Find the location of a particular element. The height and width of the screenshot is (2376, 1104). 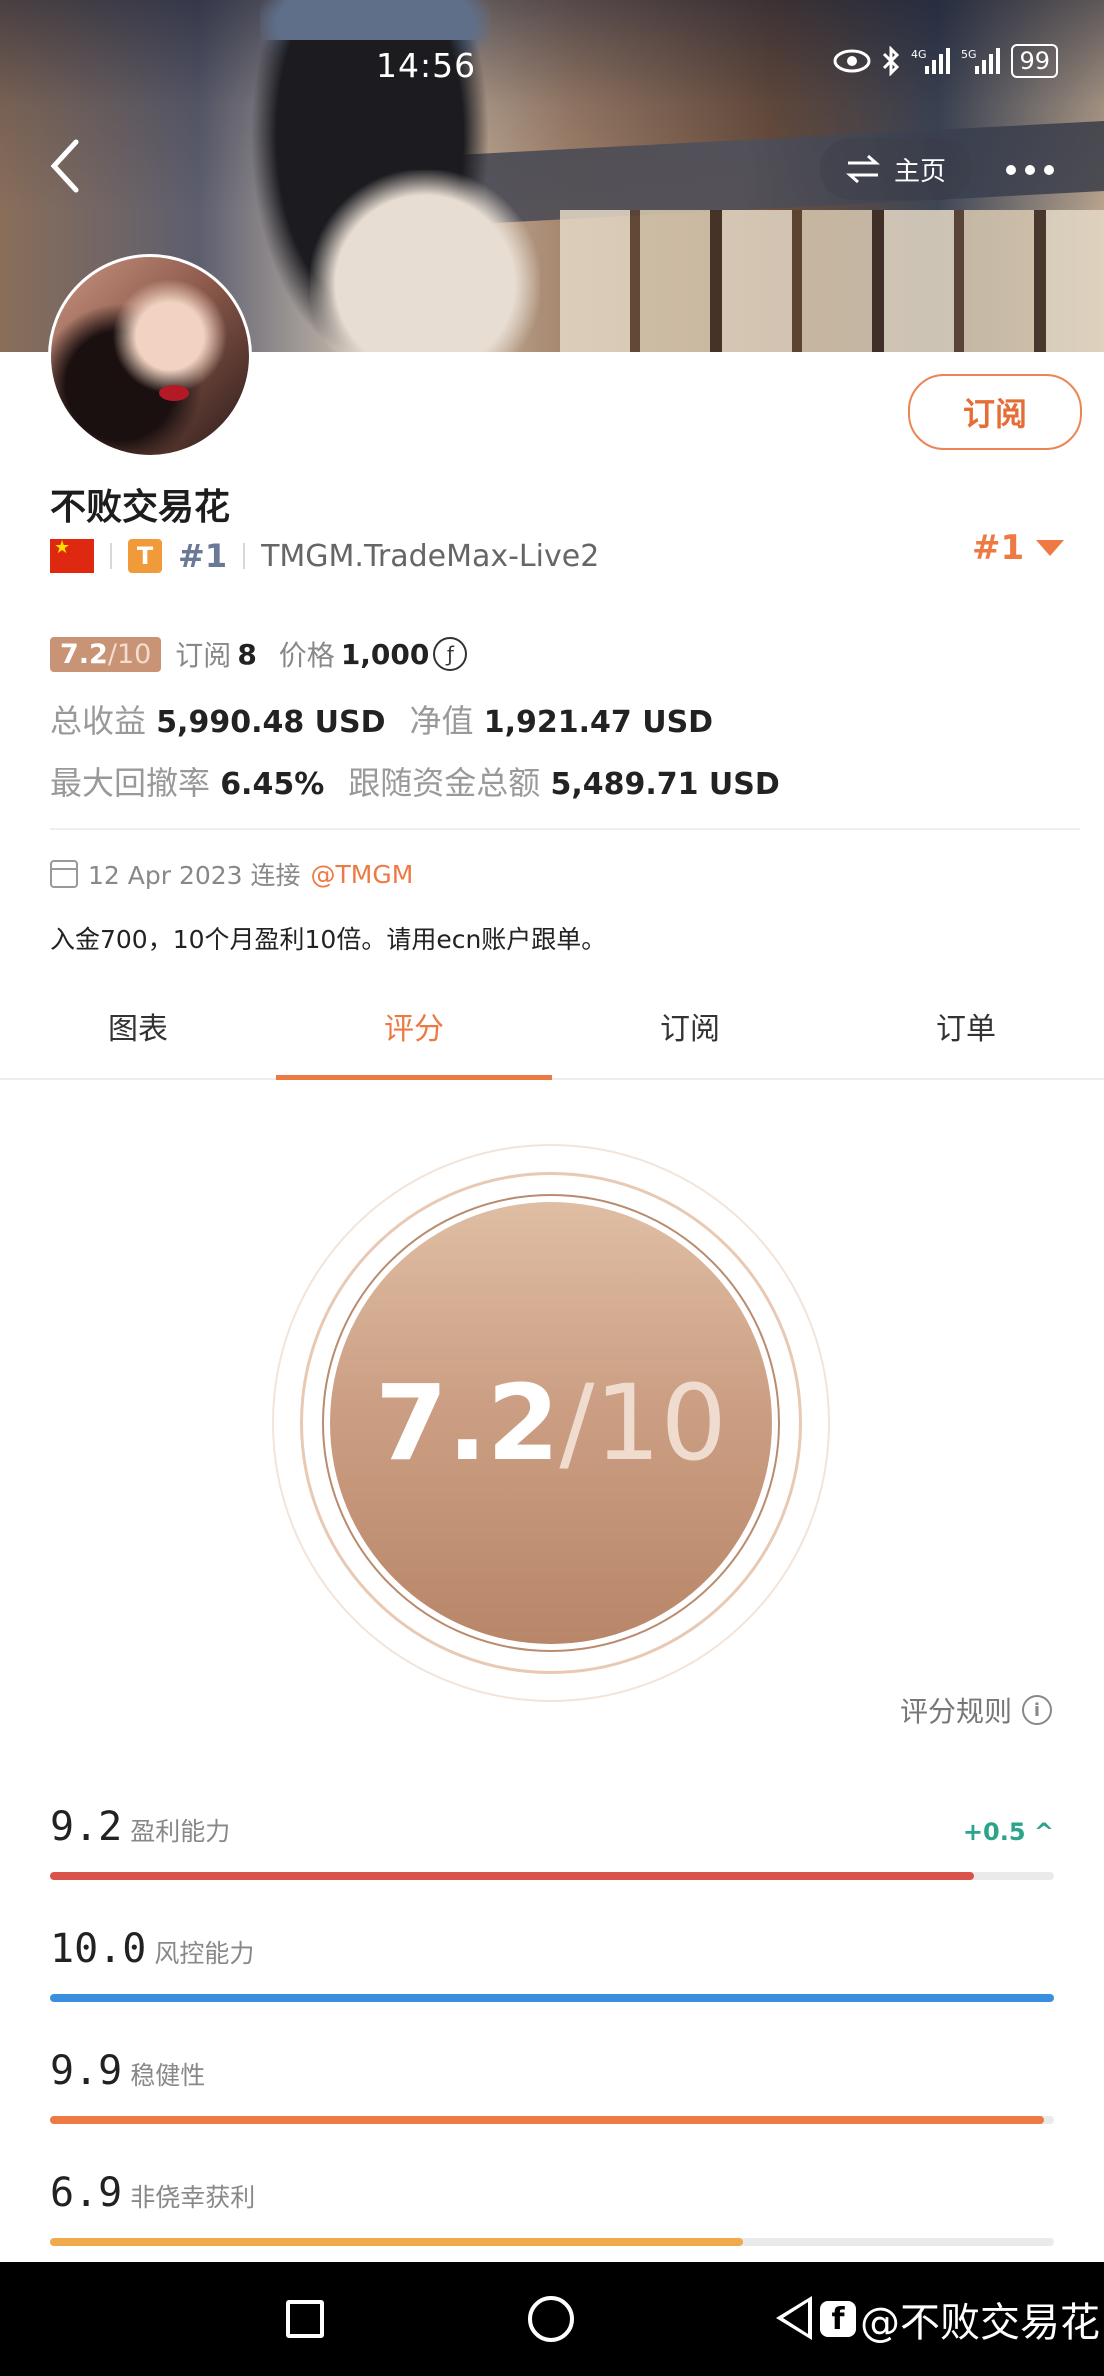

score-delta-up: +0.5 ^ is located at coordinates (1008, 1832).